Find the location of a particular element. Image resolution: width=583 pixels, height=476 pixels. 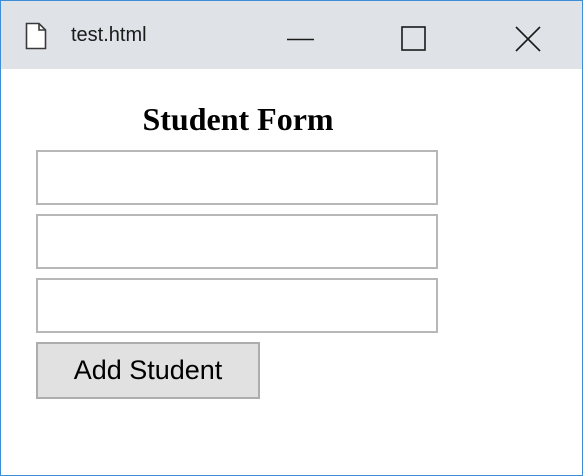

add-student-button: Add Student is located at coordinates (148, 370).